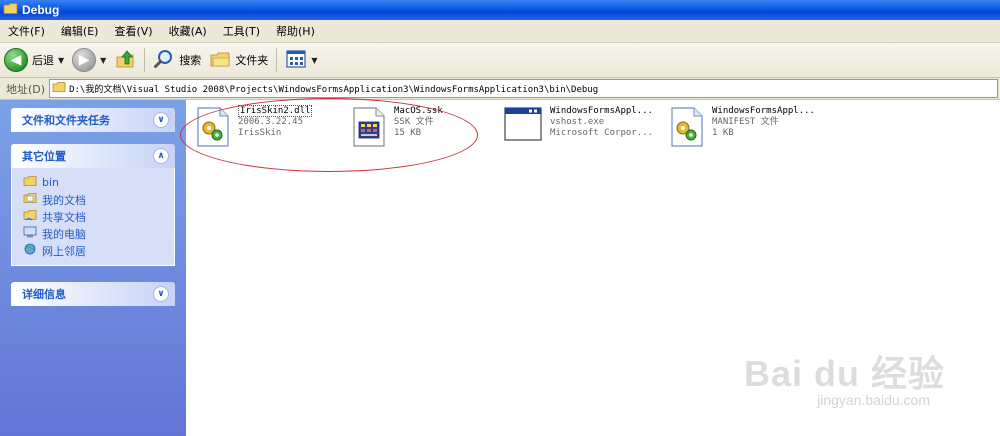 Image resolution: width=1000 pixels, height=436 pixels. Describe the element at coordinates (500, 60) in the screenshot. I see `toolbar: ◀ 后退 ▼ ▶ ▼ 搜索 文件夹 ▼` at that location.